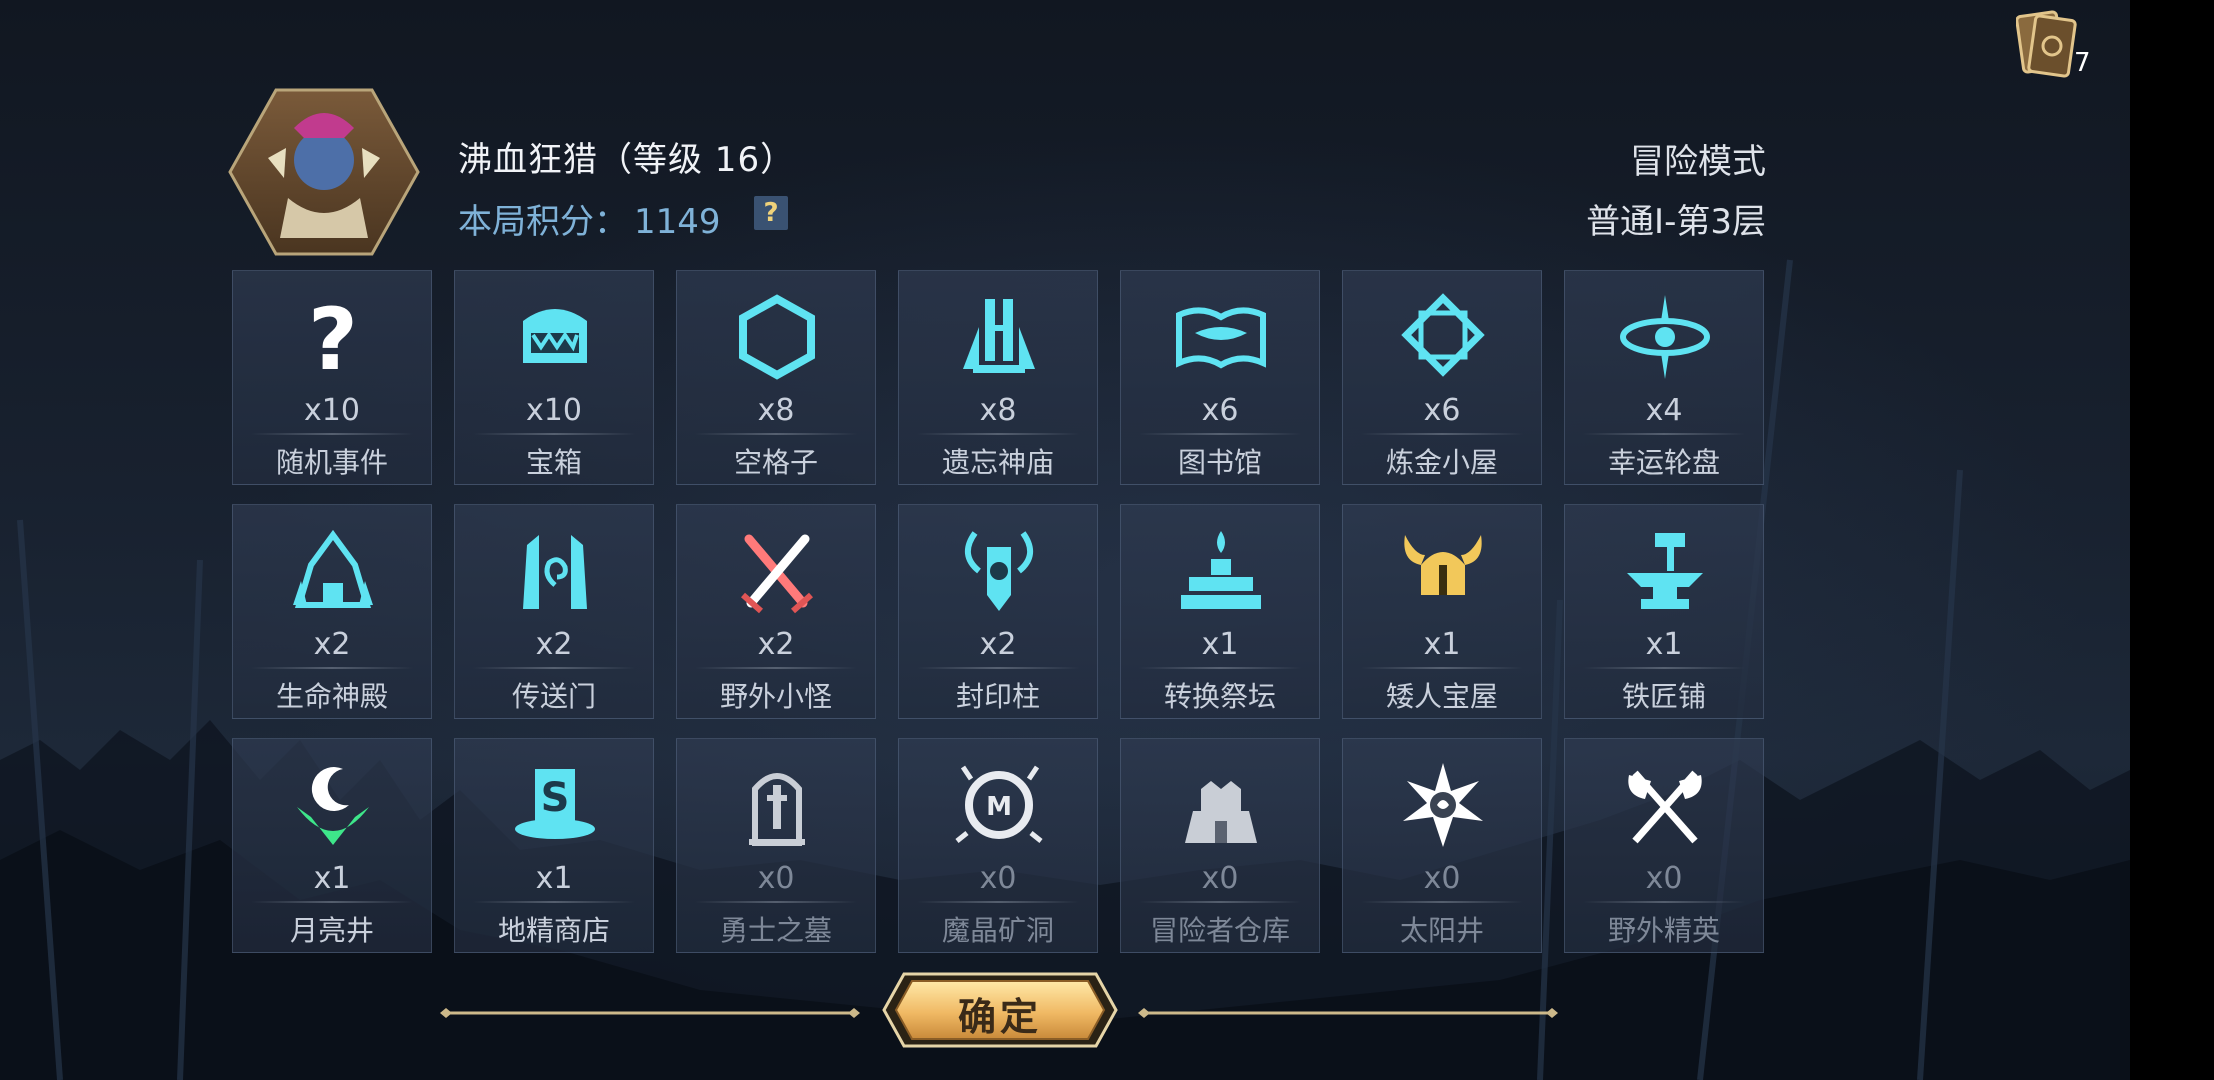 Image resolution: width=2214 pixels, height=1080 pixels. I want to click on tile-card: x6 图书馆, so click(1220, 377).